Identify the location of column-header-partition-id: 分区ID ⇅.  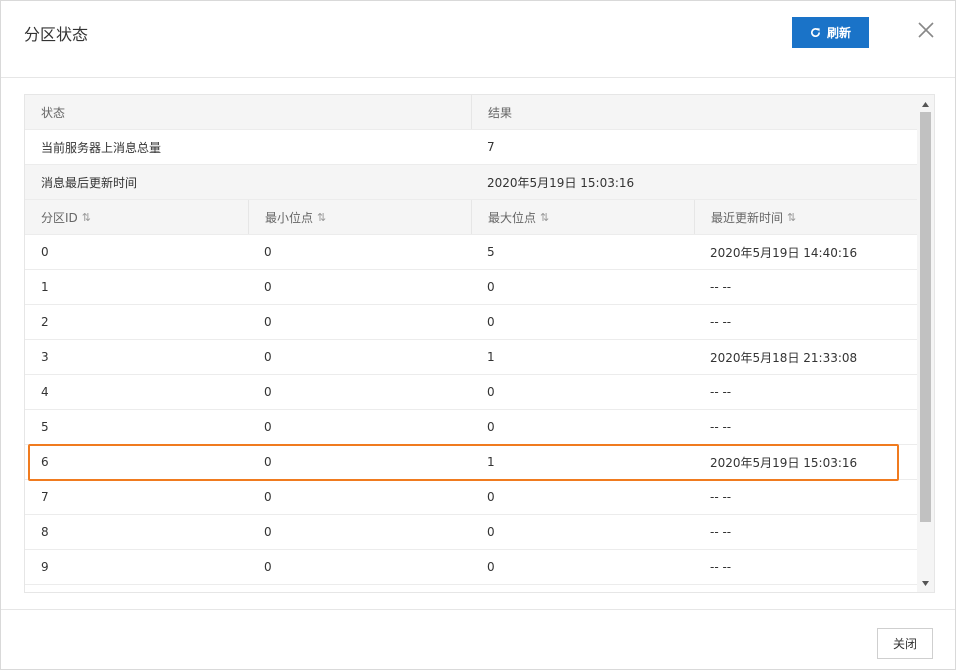
(136, 217).